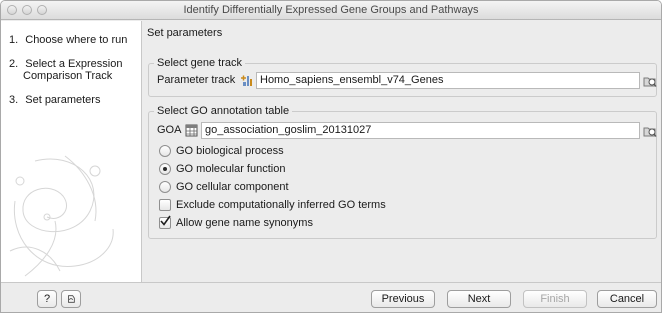  I want to click on help-button: ?, so click(47, 299).